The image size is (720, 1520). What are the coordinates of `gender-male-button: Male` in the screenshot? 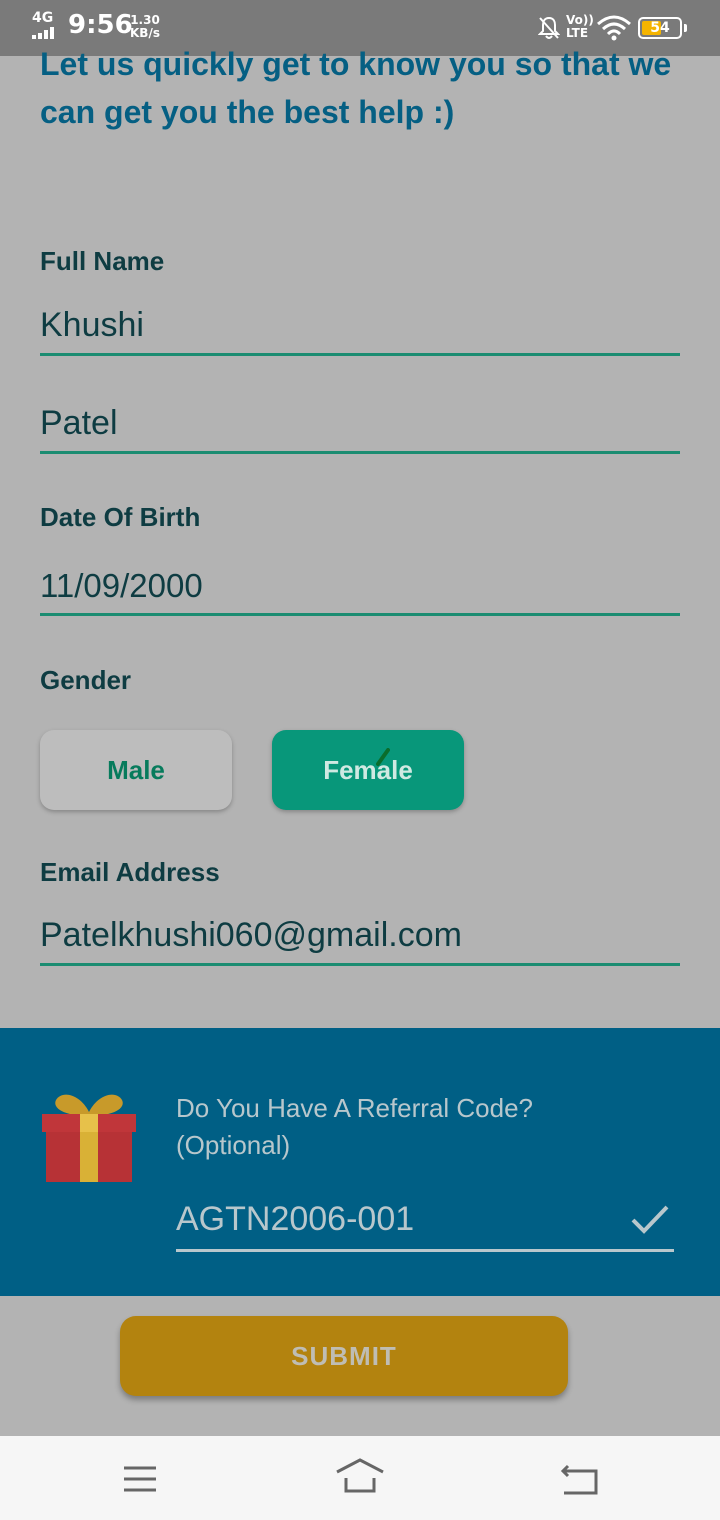 It's located at (136, 770).